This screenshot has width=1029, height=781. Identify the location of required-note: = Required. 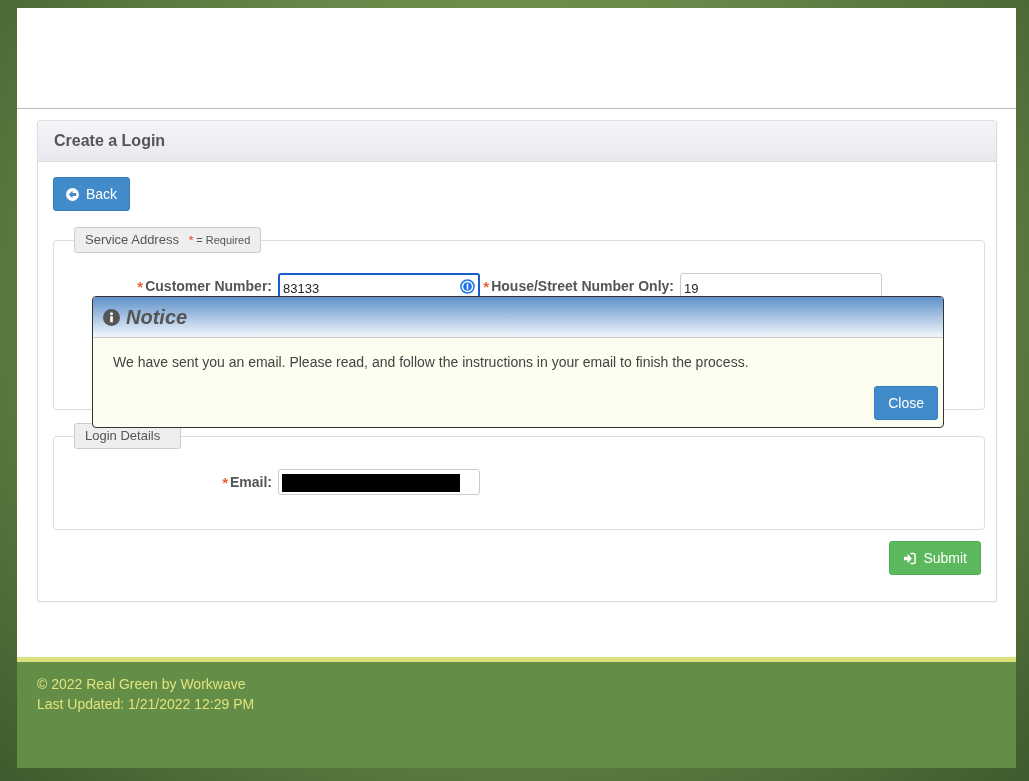
(223, 239).